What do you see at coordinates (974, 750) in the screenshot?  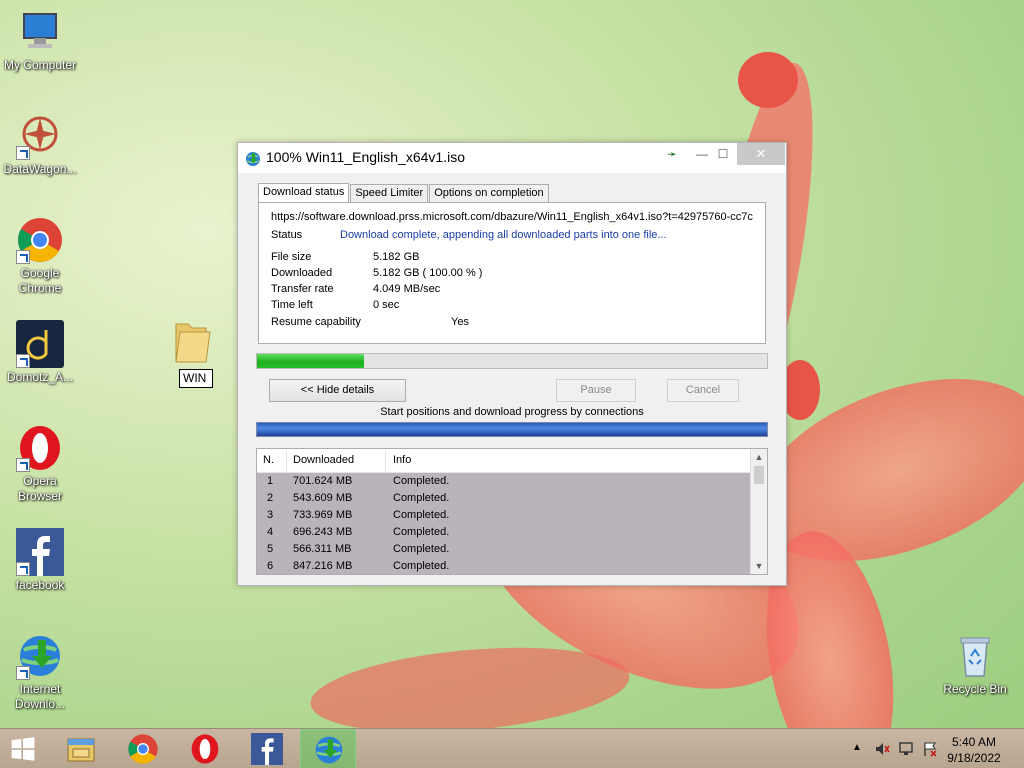 I see `taskbar-clock: 5:40 AM 9/18/2022` at bounding box center [974, 750].